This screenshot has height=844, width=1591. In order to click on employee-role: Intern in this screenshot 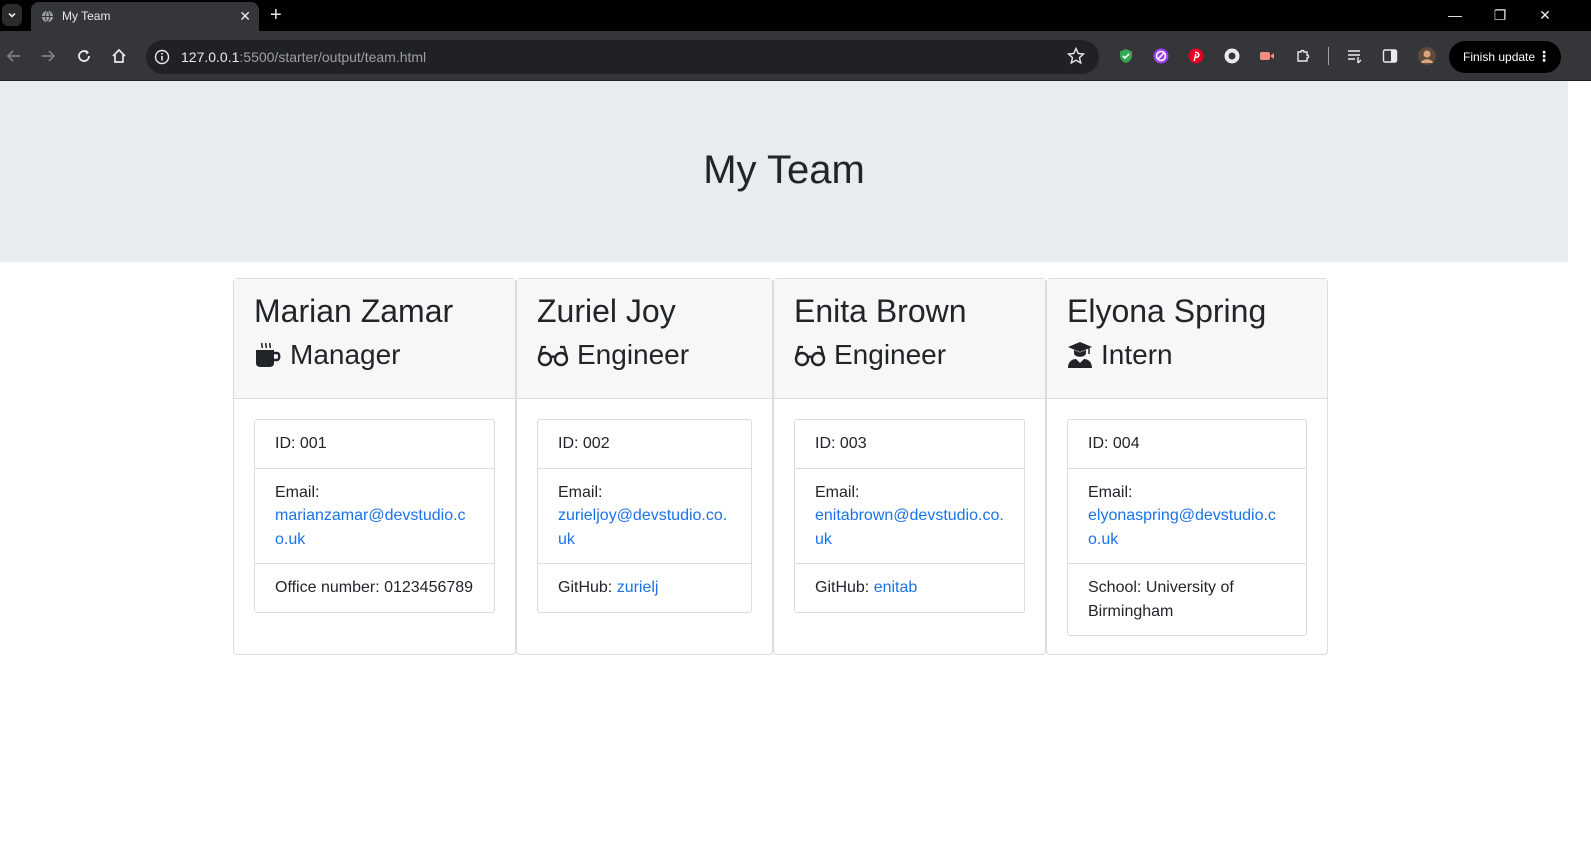, I will do `click(1187, 355)`.